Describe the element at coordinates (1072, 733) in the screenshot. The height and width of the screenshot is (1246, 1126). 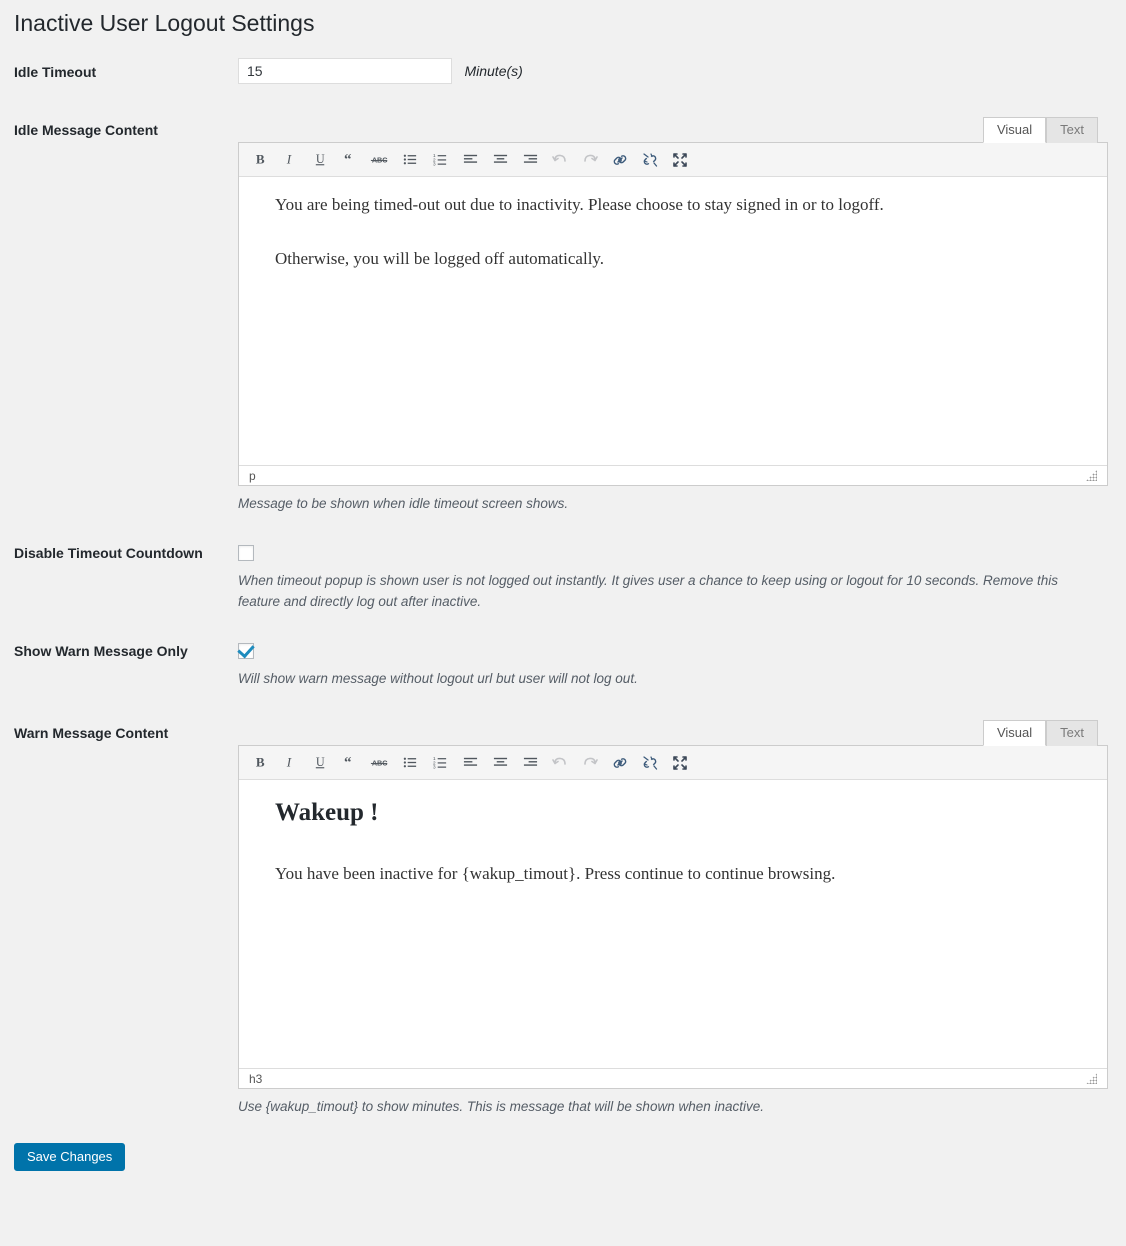
I see `warn-tab-text: Text` at that location.